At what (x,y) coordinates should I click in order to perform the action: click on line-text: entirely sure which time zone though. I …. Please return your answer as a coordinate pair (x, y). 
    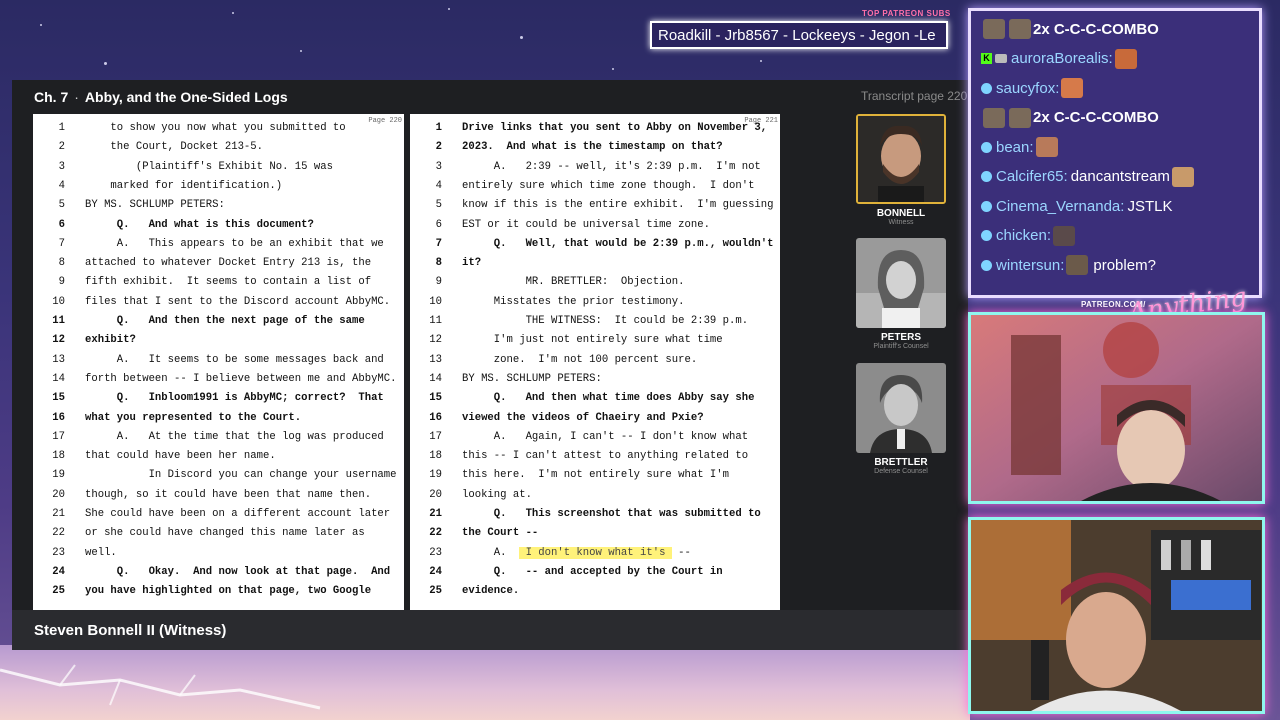
    Looking at the image, I should click on (608, 186).